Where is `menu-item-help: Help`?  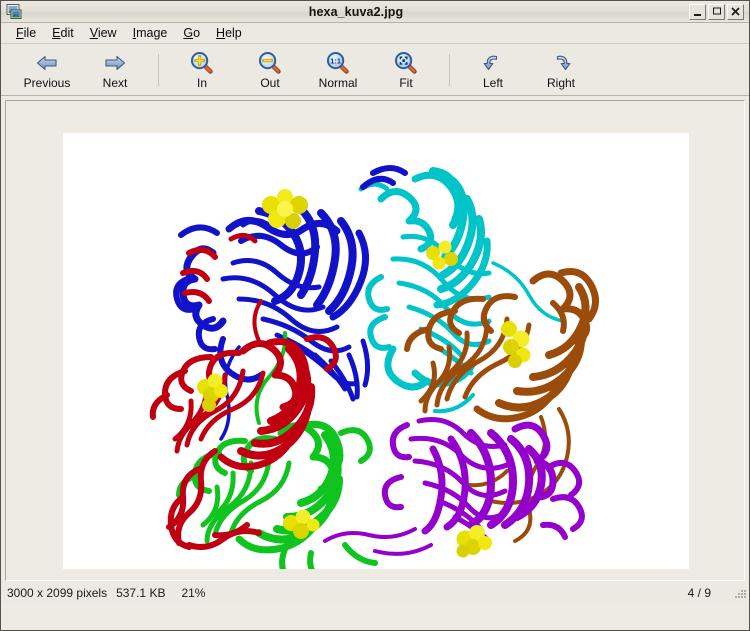
menu-item-help: Help is located at coordinates (229, 33).